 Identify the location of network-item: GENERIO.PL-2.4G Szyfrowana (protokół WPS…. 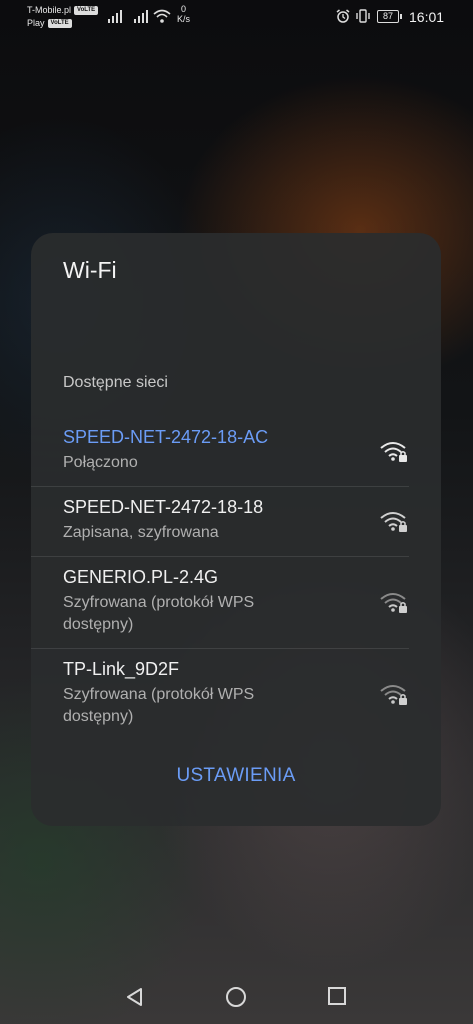
(220, 603).